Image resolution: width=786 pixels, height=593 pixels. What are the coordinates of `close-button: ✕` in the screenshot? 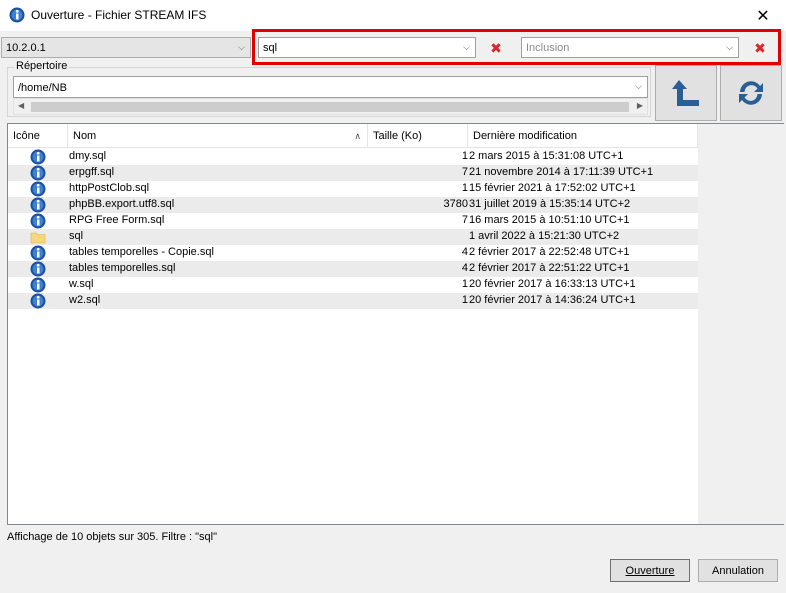 It's located at (763, 15).